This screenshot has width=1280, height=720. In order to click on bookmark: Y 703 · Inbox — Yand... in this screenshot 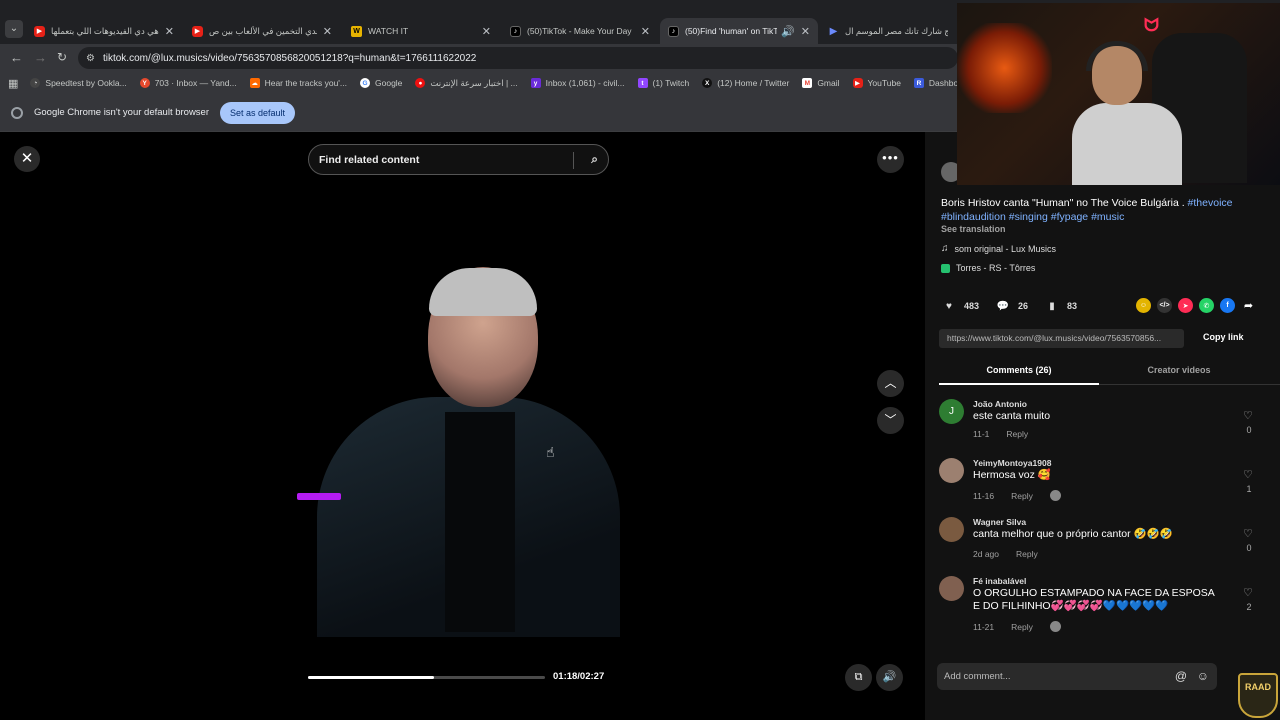, I will do `click(188, 83)`.